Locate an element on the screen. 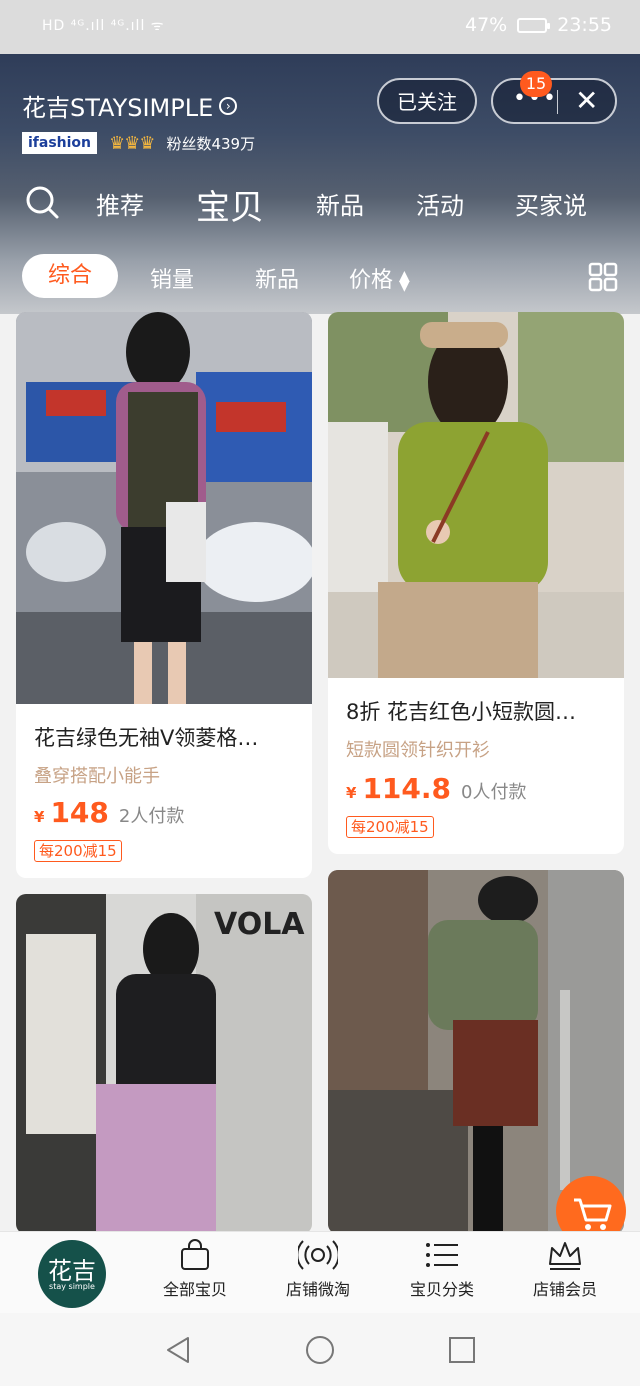 The image size is (640, 1386). recent-apps-icon is located at coordinates (462, 1350).